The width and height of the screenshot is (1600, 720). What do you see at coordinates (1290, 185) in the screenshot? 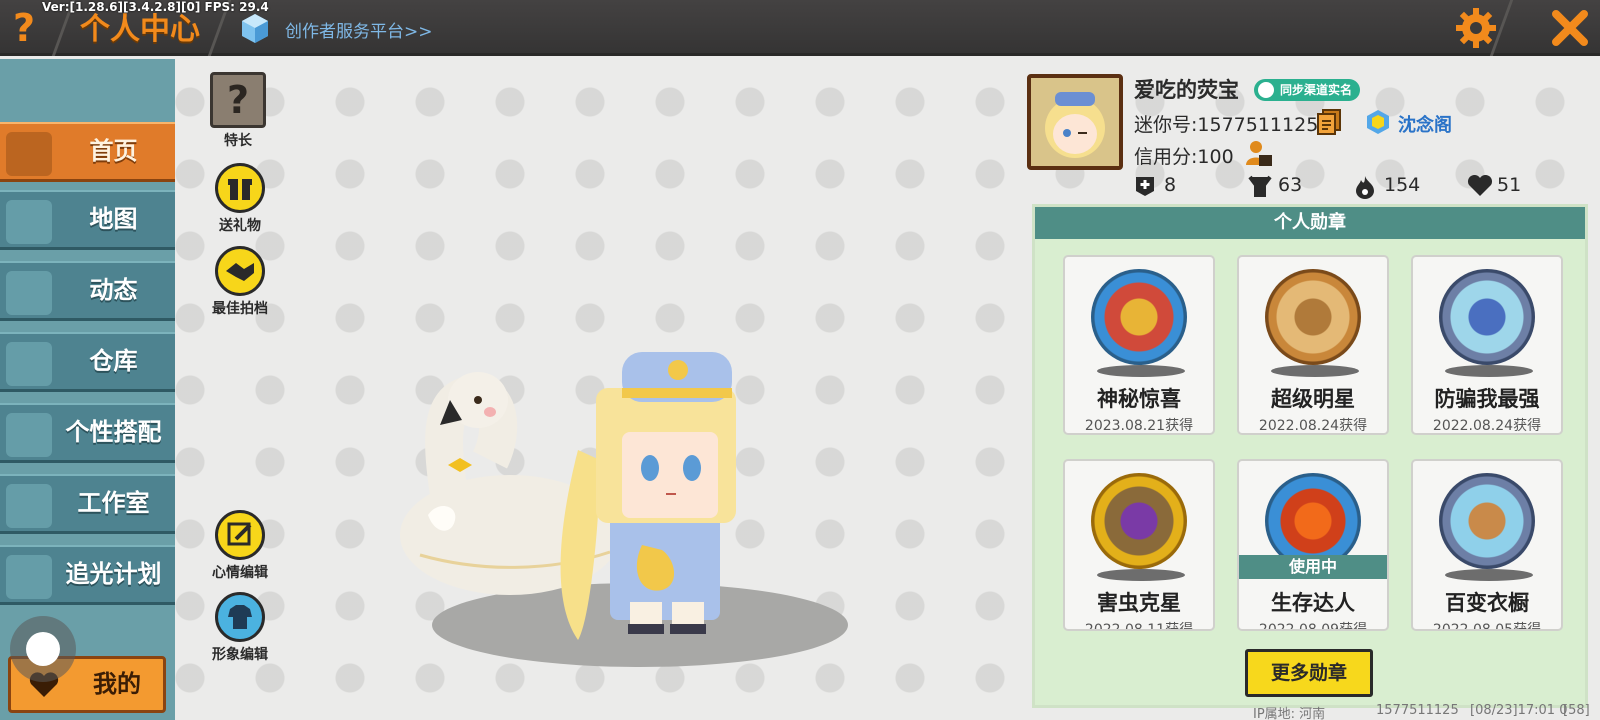
I see `stat-fans-value: 63` at bounding box center [1290, 185].